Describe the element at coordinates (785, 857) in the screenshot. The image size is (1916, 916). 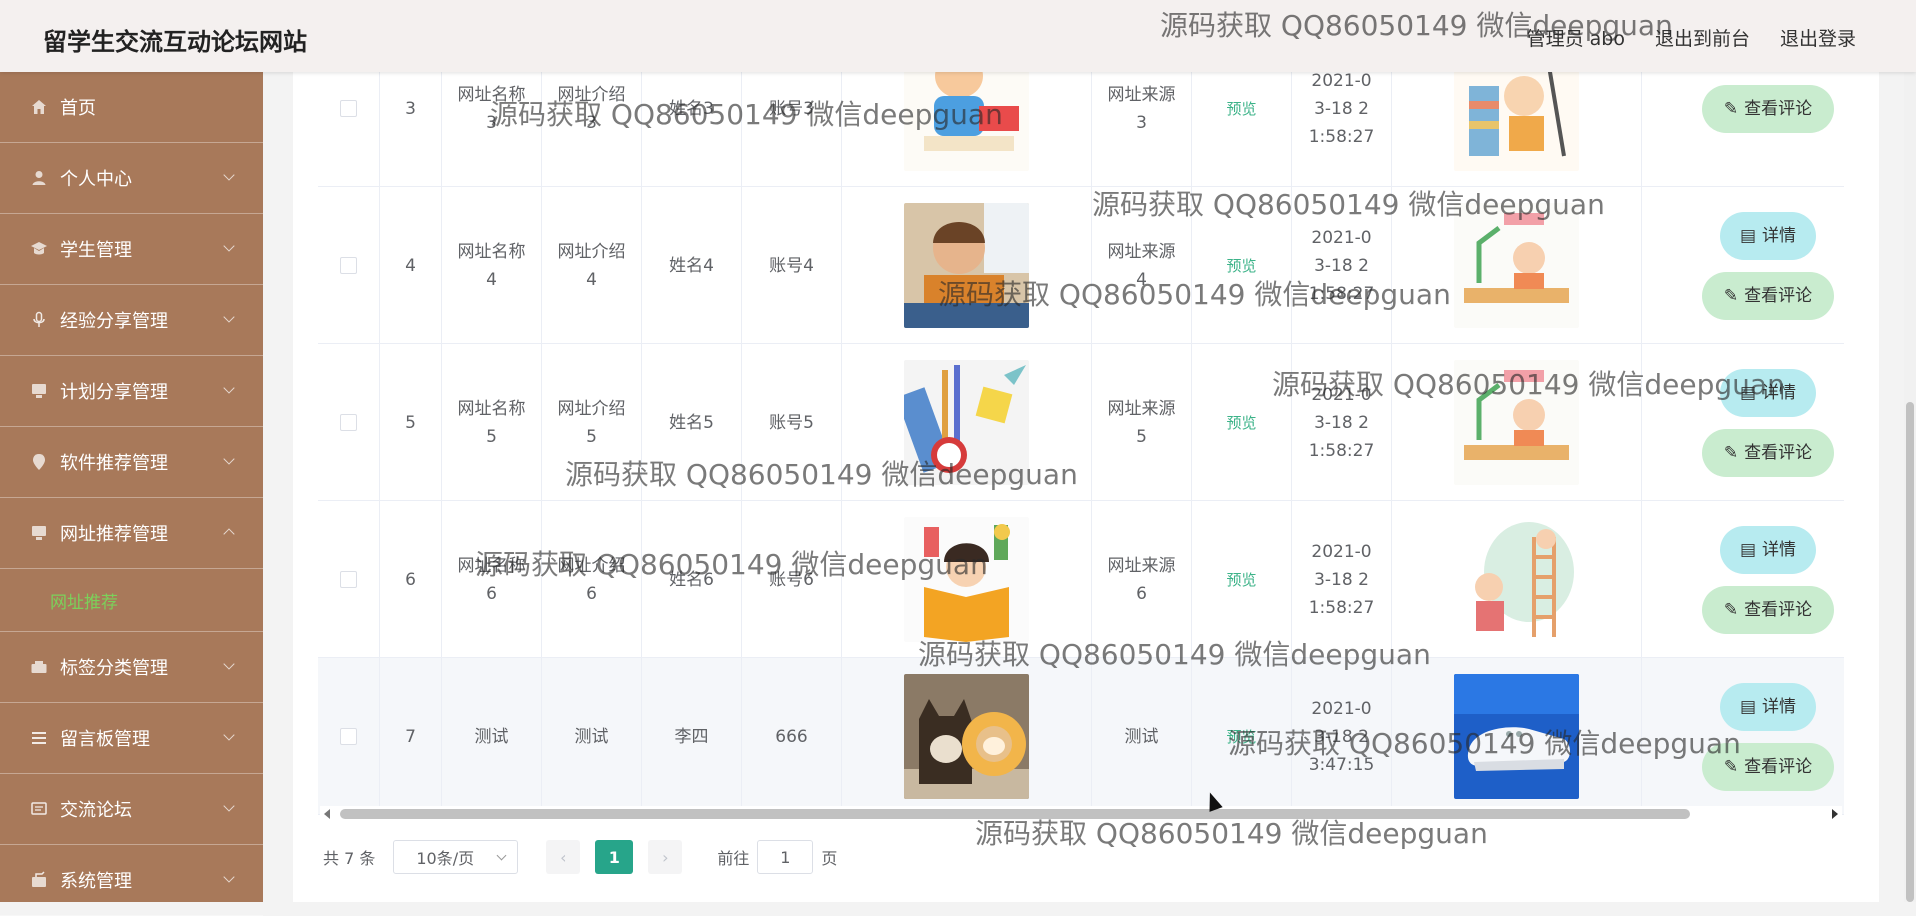
I see `goto-page-input: 1` at that location.